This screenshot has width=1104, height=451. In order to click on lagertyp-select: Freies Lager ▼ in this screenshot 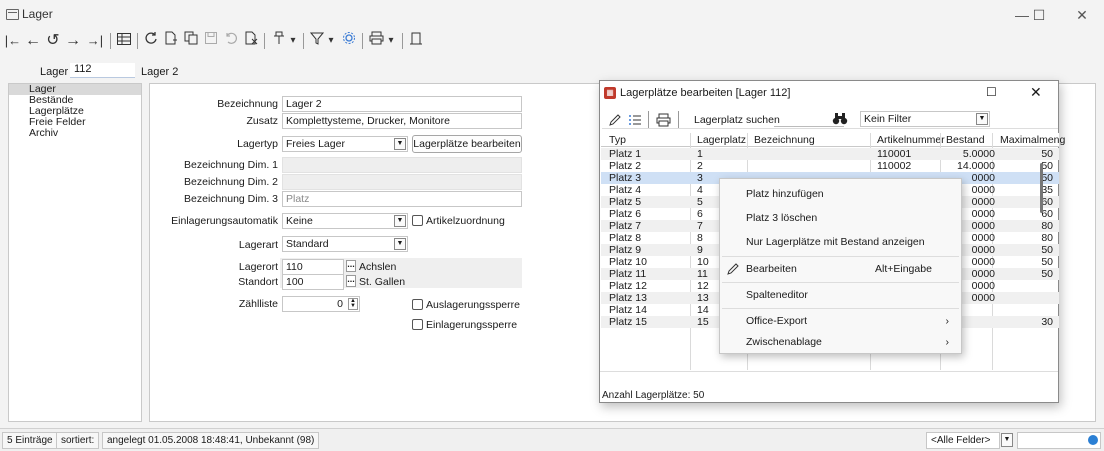, I will do `click(345, 144)`.